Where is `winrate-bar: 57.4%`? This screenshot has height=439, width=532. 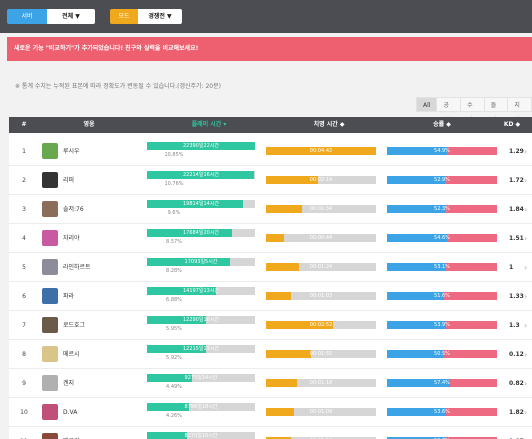 winrate-bar: 57.4% is located at coordinates (442, 383).